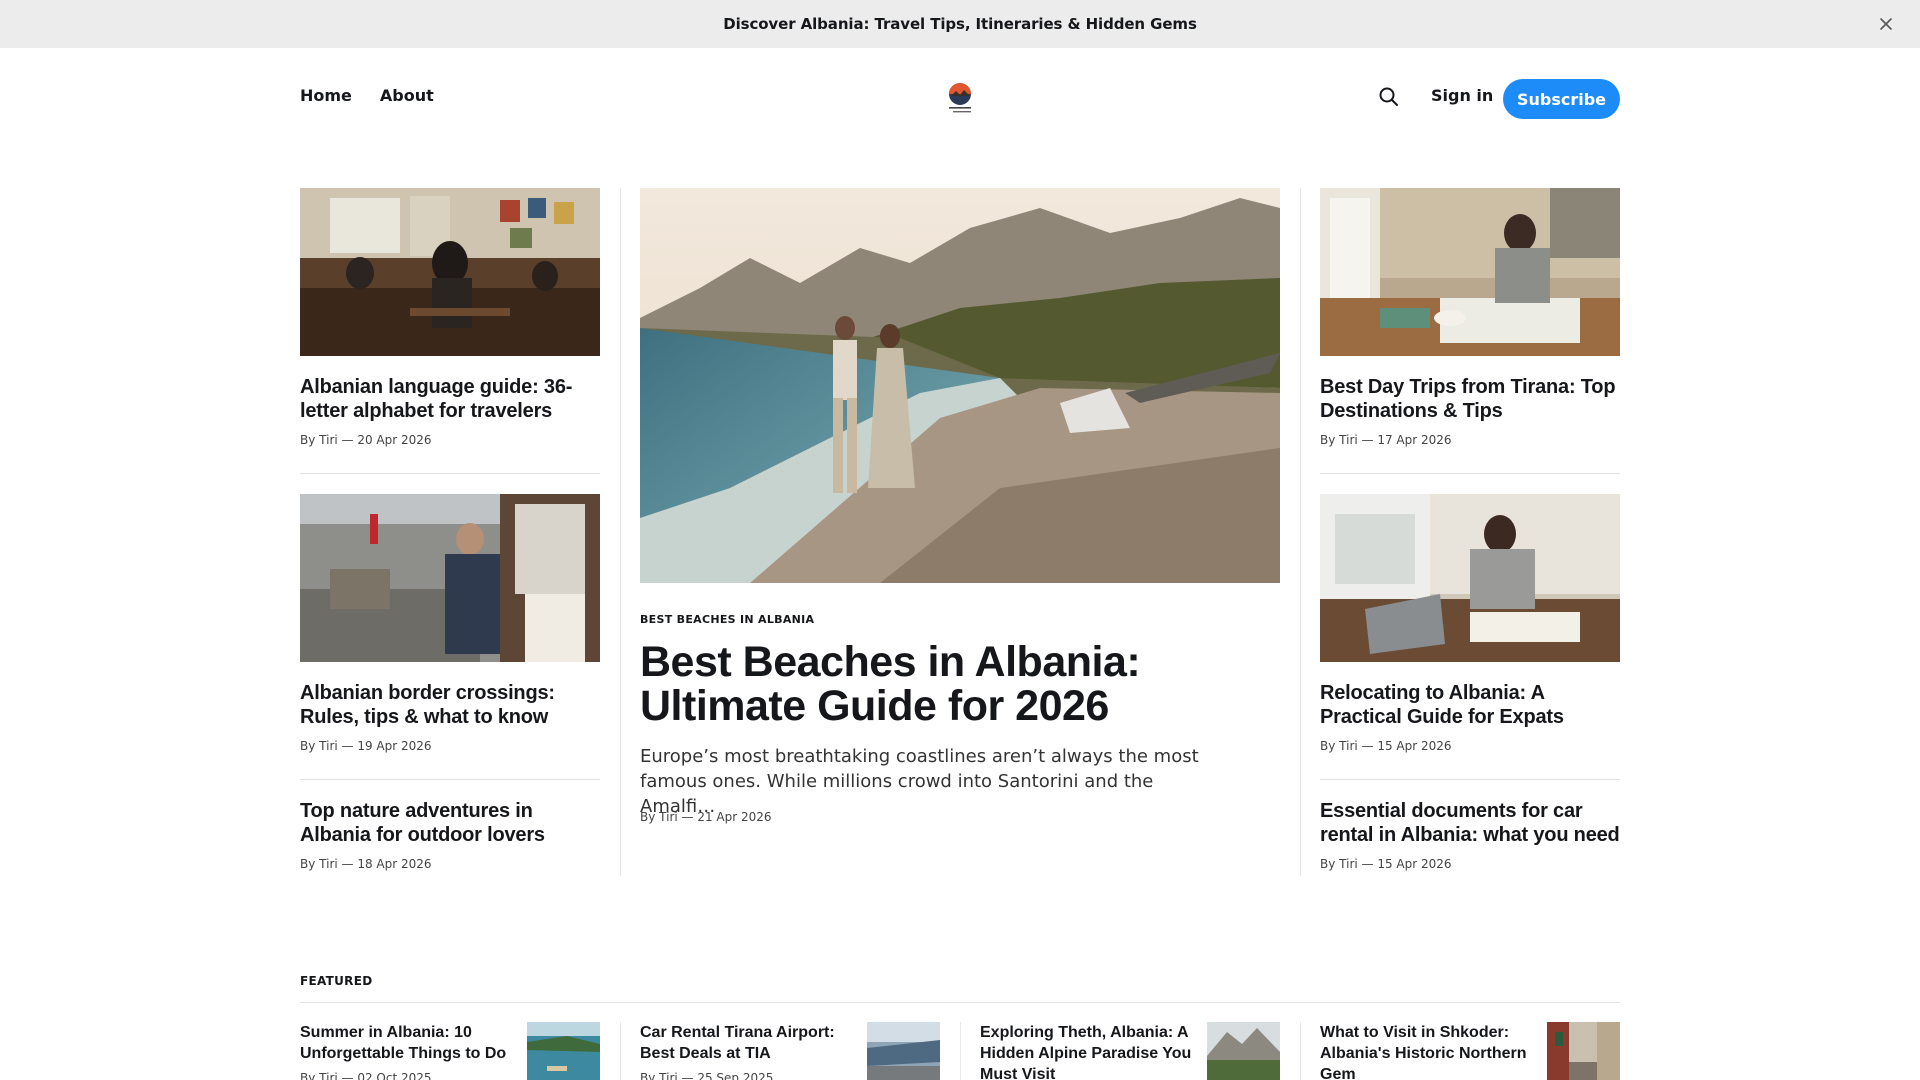 This screenshot has width=1920, height=1080. Describe the element at coordinates (707, 1075) in the screenshot. I see `featured-meta: By Tiri — 25 Sep 2025` at that location.